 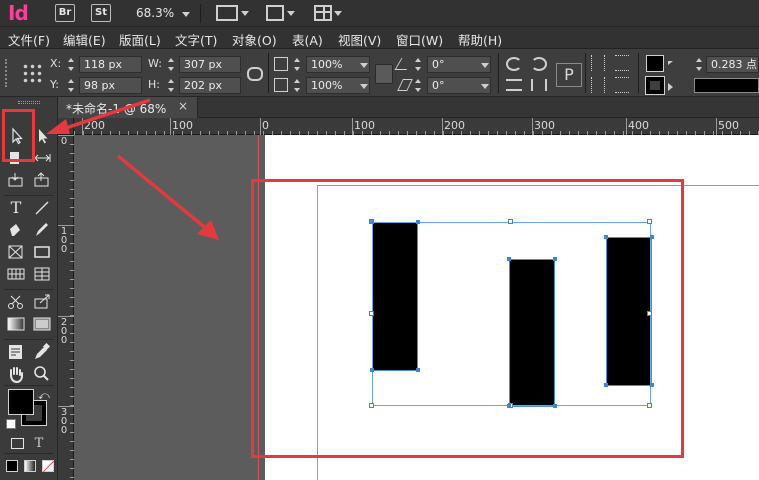 I want to click on gradient-swatch-tool-icon, so click(x=16, y=324).